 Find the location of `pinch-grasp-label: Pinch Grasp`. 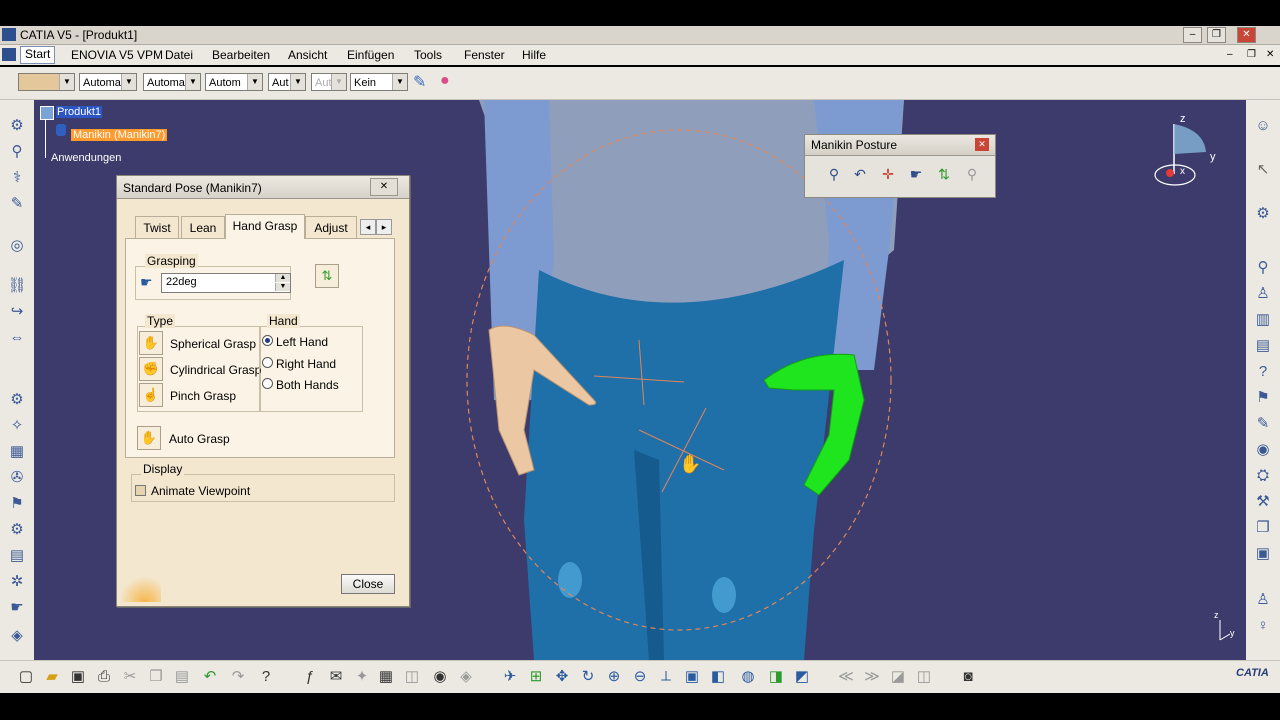

pinch-grasp-label: Pinch Grasp is located at coordinates (203, 396).